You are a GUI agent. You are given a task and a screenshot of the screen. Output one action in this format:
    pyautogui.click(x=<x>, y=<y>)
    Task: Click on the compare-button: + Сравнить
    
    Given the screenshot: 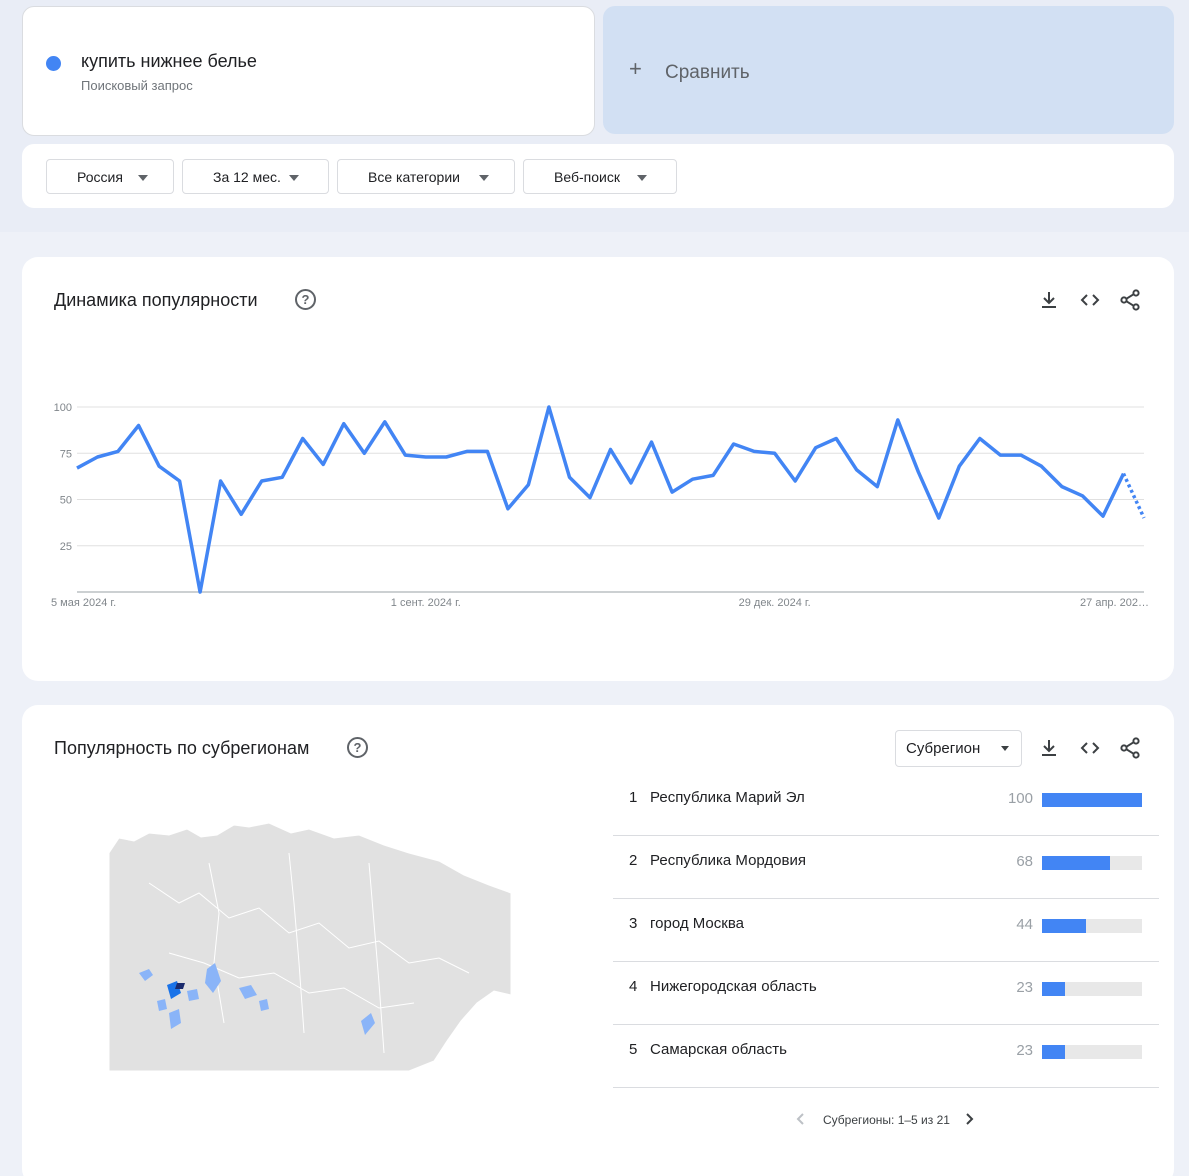 What is the action you would take?
    pyautogui.click(x=888, y=70)
    